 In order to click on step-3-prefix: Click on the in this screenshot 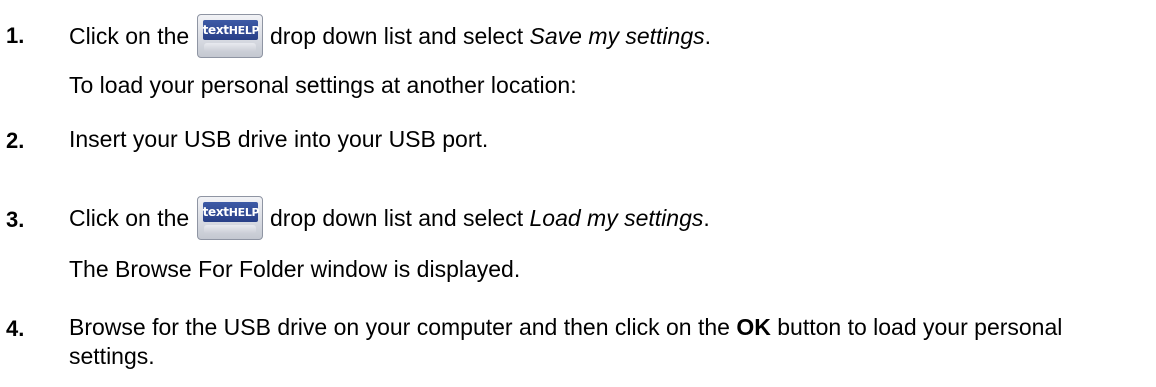, I will do `click(129, 218)`.